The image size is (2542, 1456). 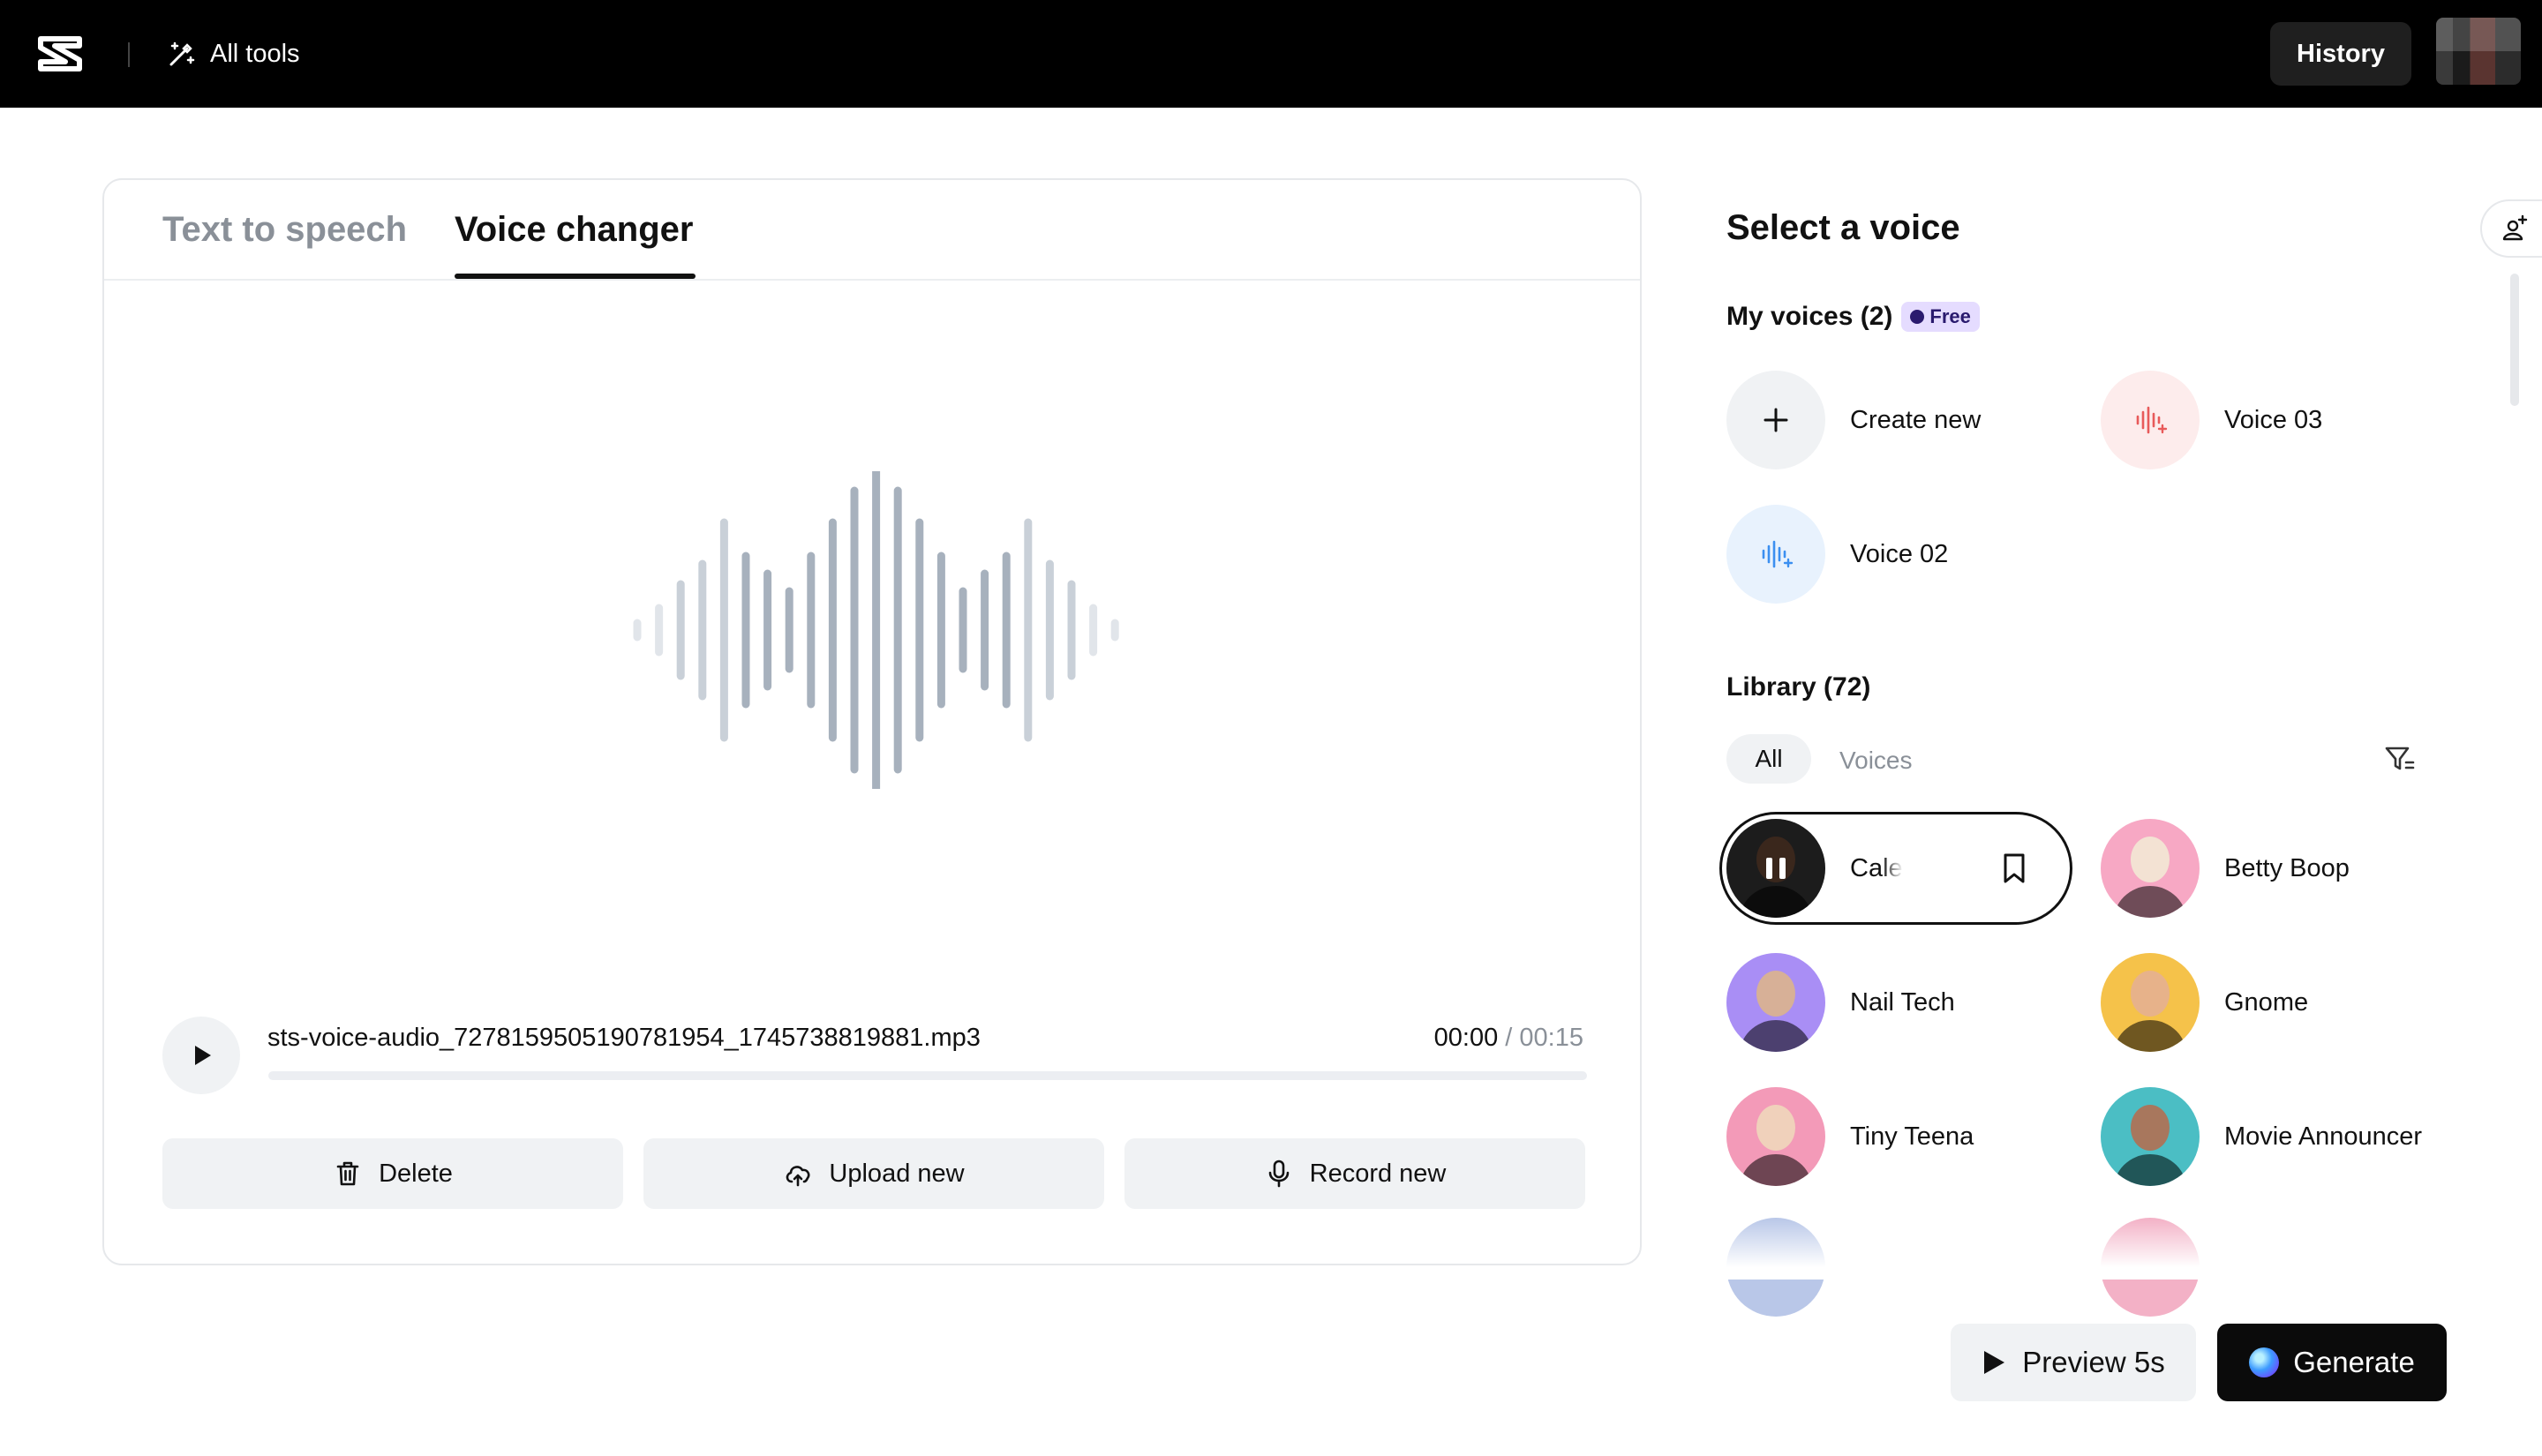 I want to click on tab-text-to-speech: Text to speech, so click(x=284, y=230).